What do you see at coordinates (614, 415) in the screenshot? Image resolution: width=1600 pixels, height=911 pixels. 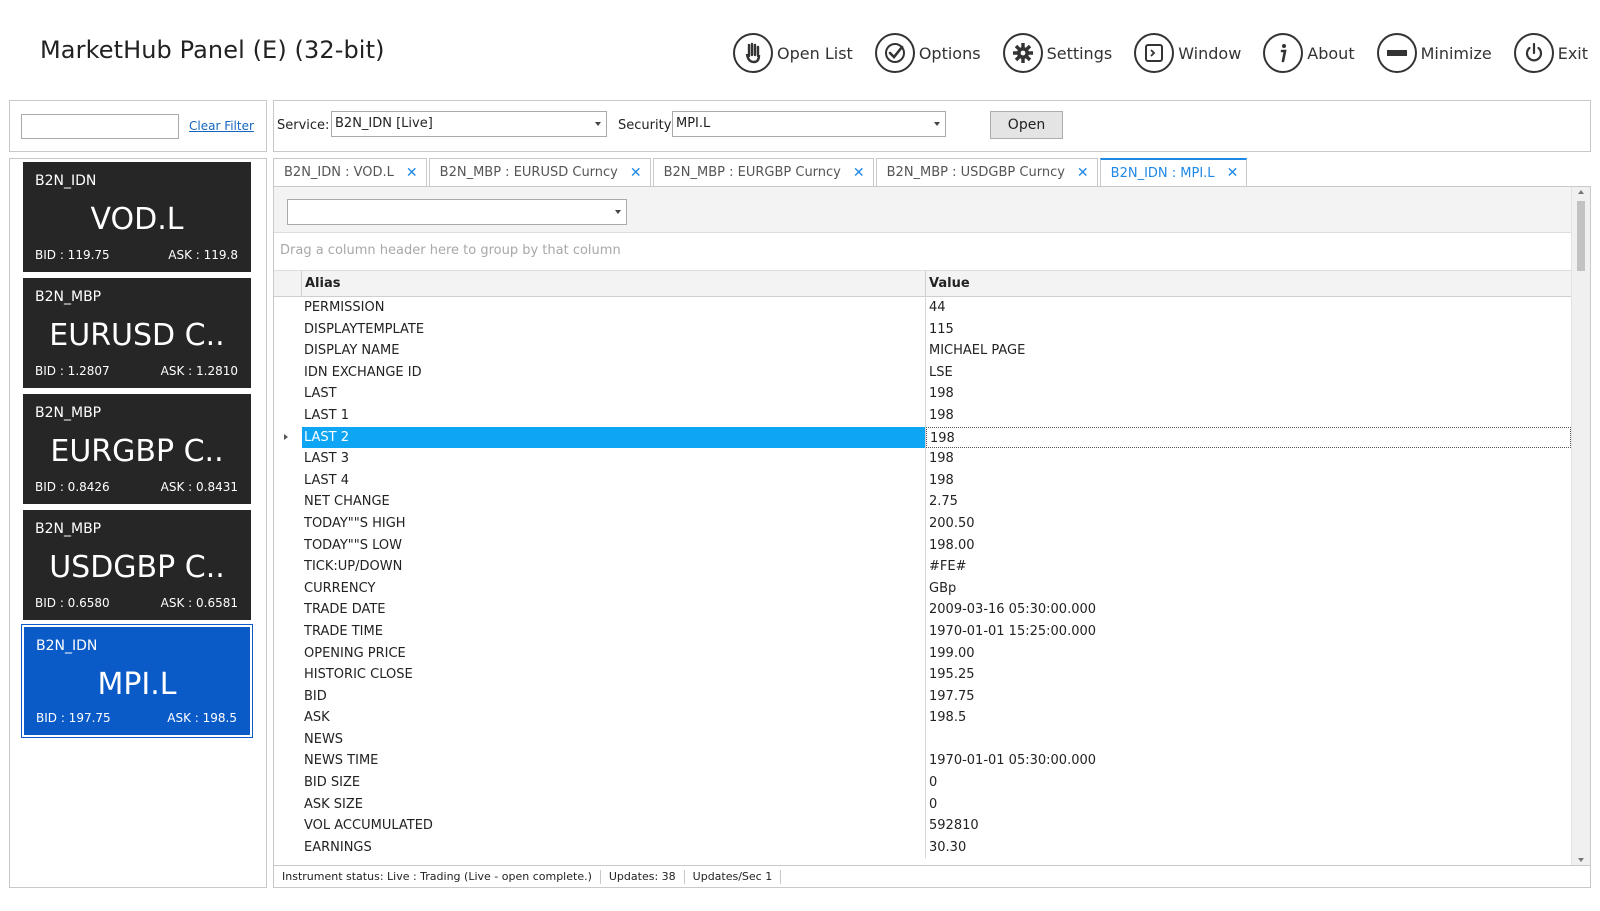 I see `cell-alias: LAST 1` at bounding box center [614, 415].